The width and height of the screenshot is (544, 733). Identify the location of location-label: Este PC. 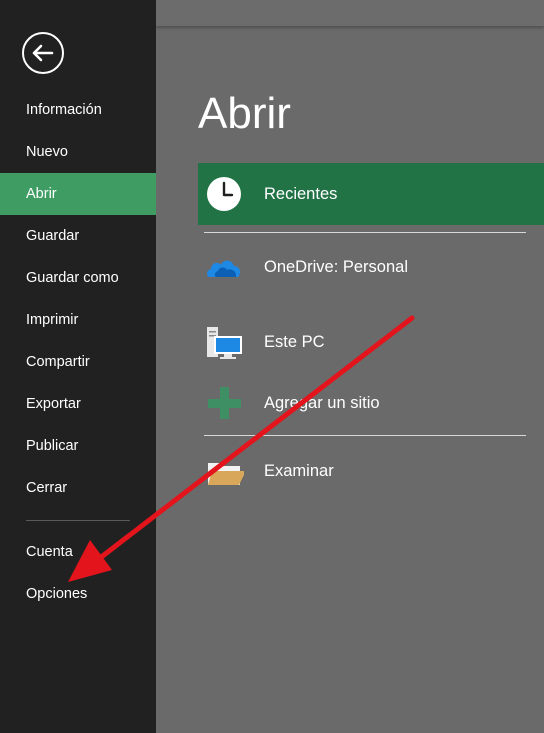
(294, 342).